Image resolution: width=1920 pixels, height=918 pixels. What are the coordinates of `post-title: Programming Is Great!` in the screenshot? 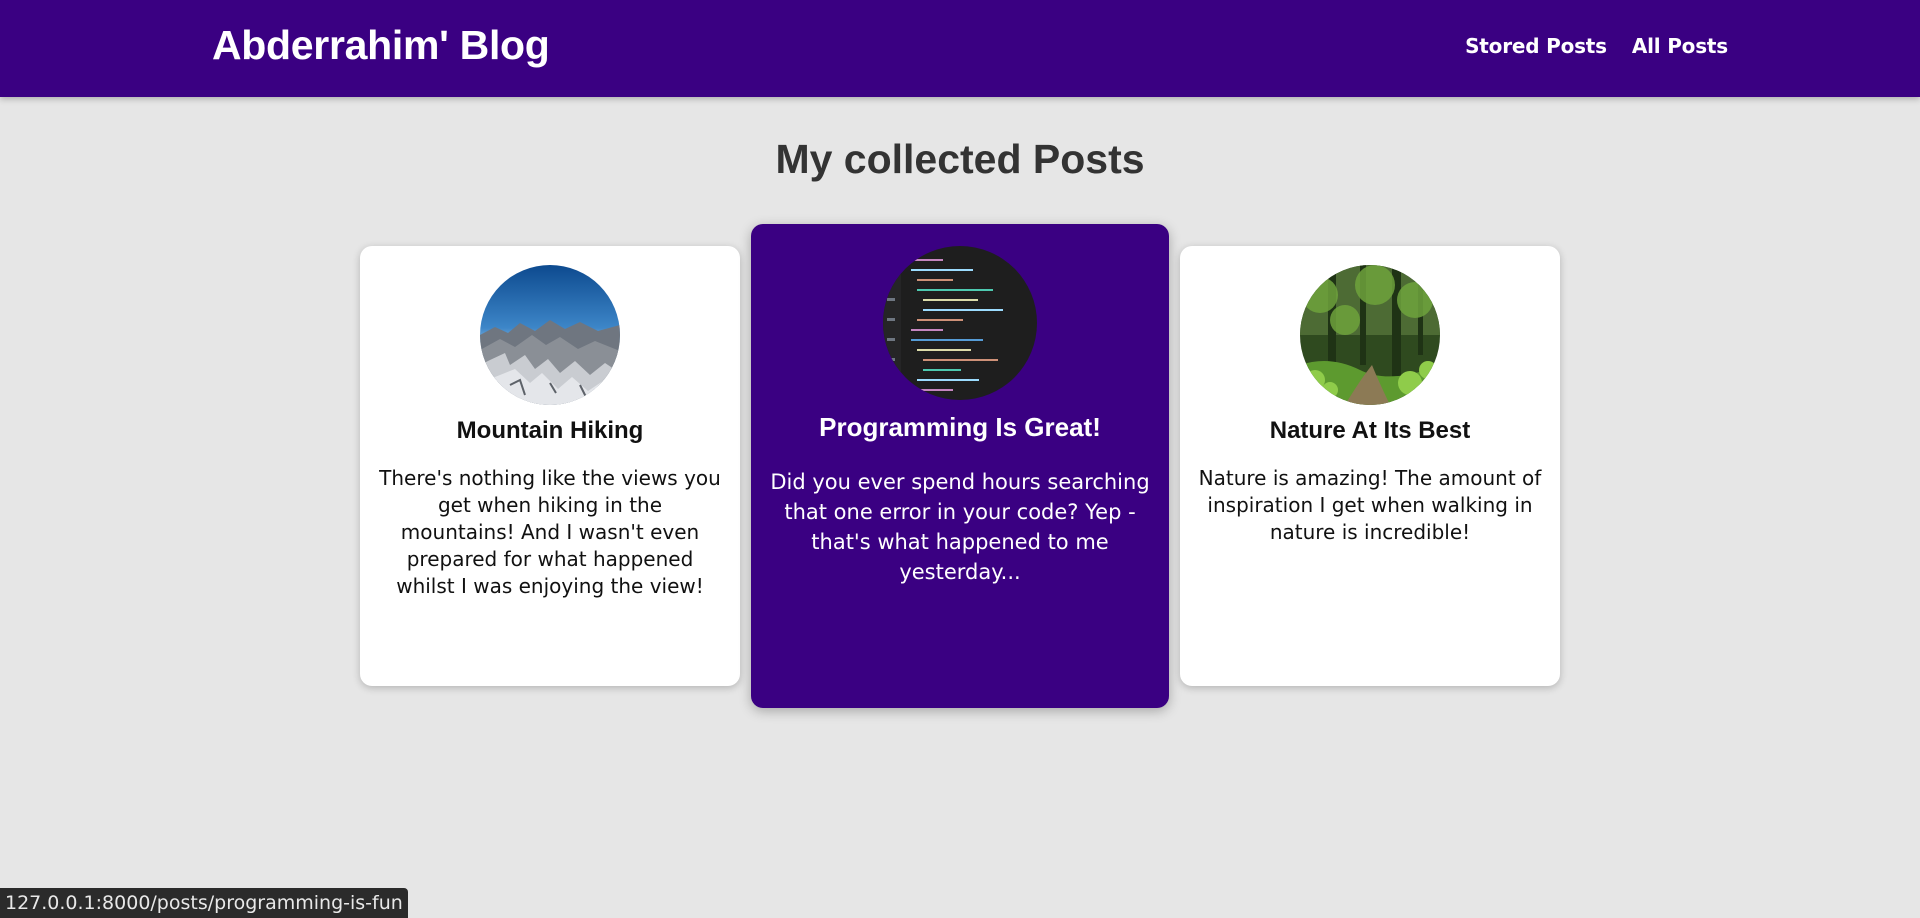 It's located at (960, 427).